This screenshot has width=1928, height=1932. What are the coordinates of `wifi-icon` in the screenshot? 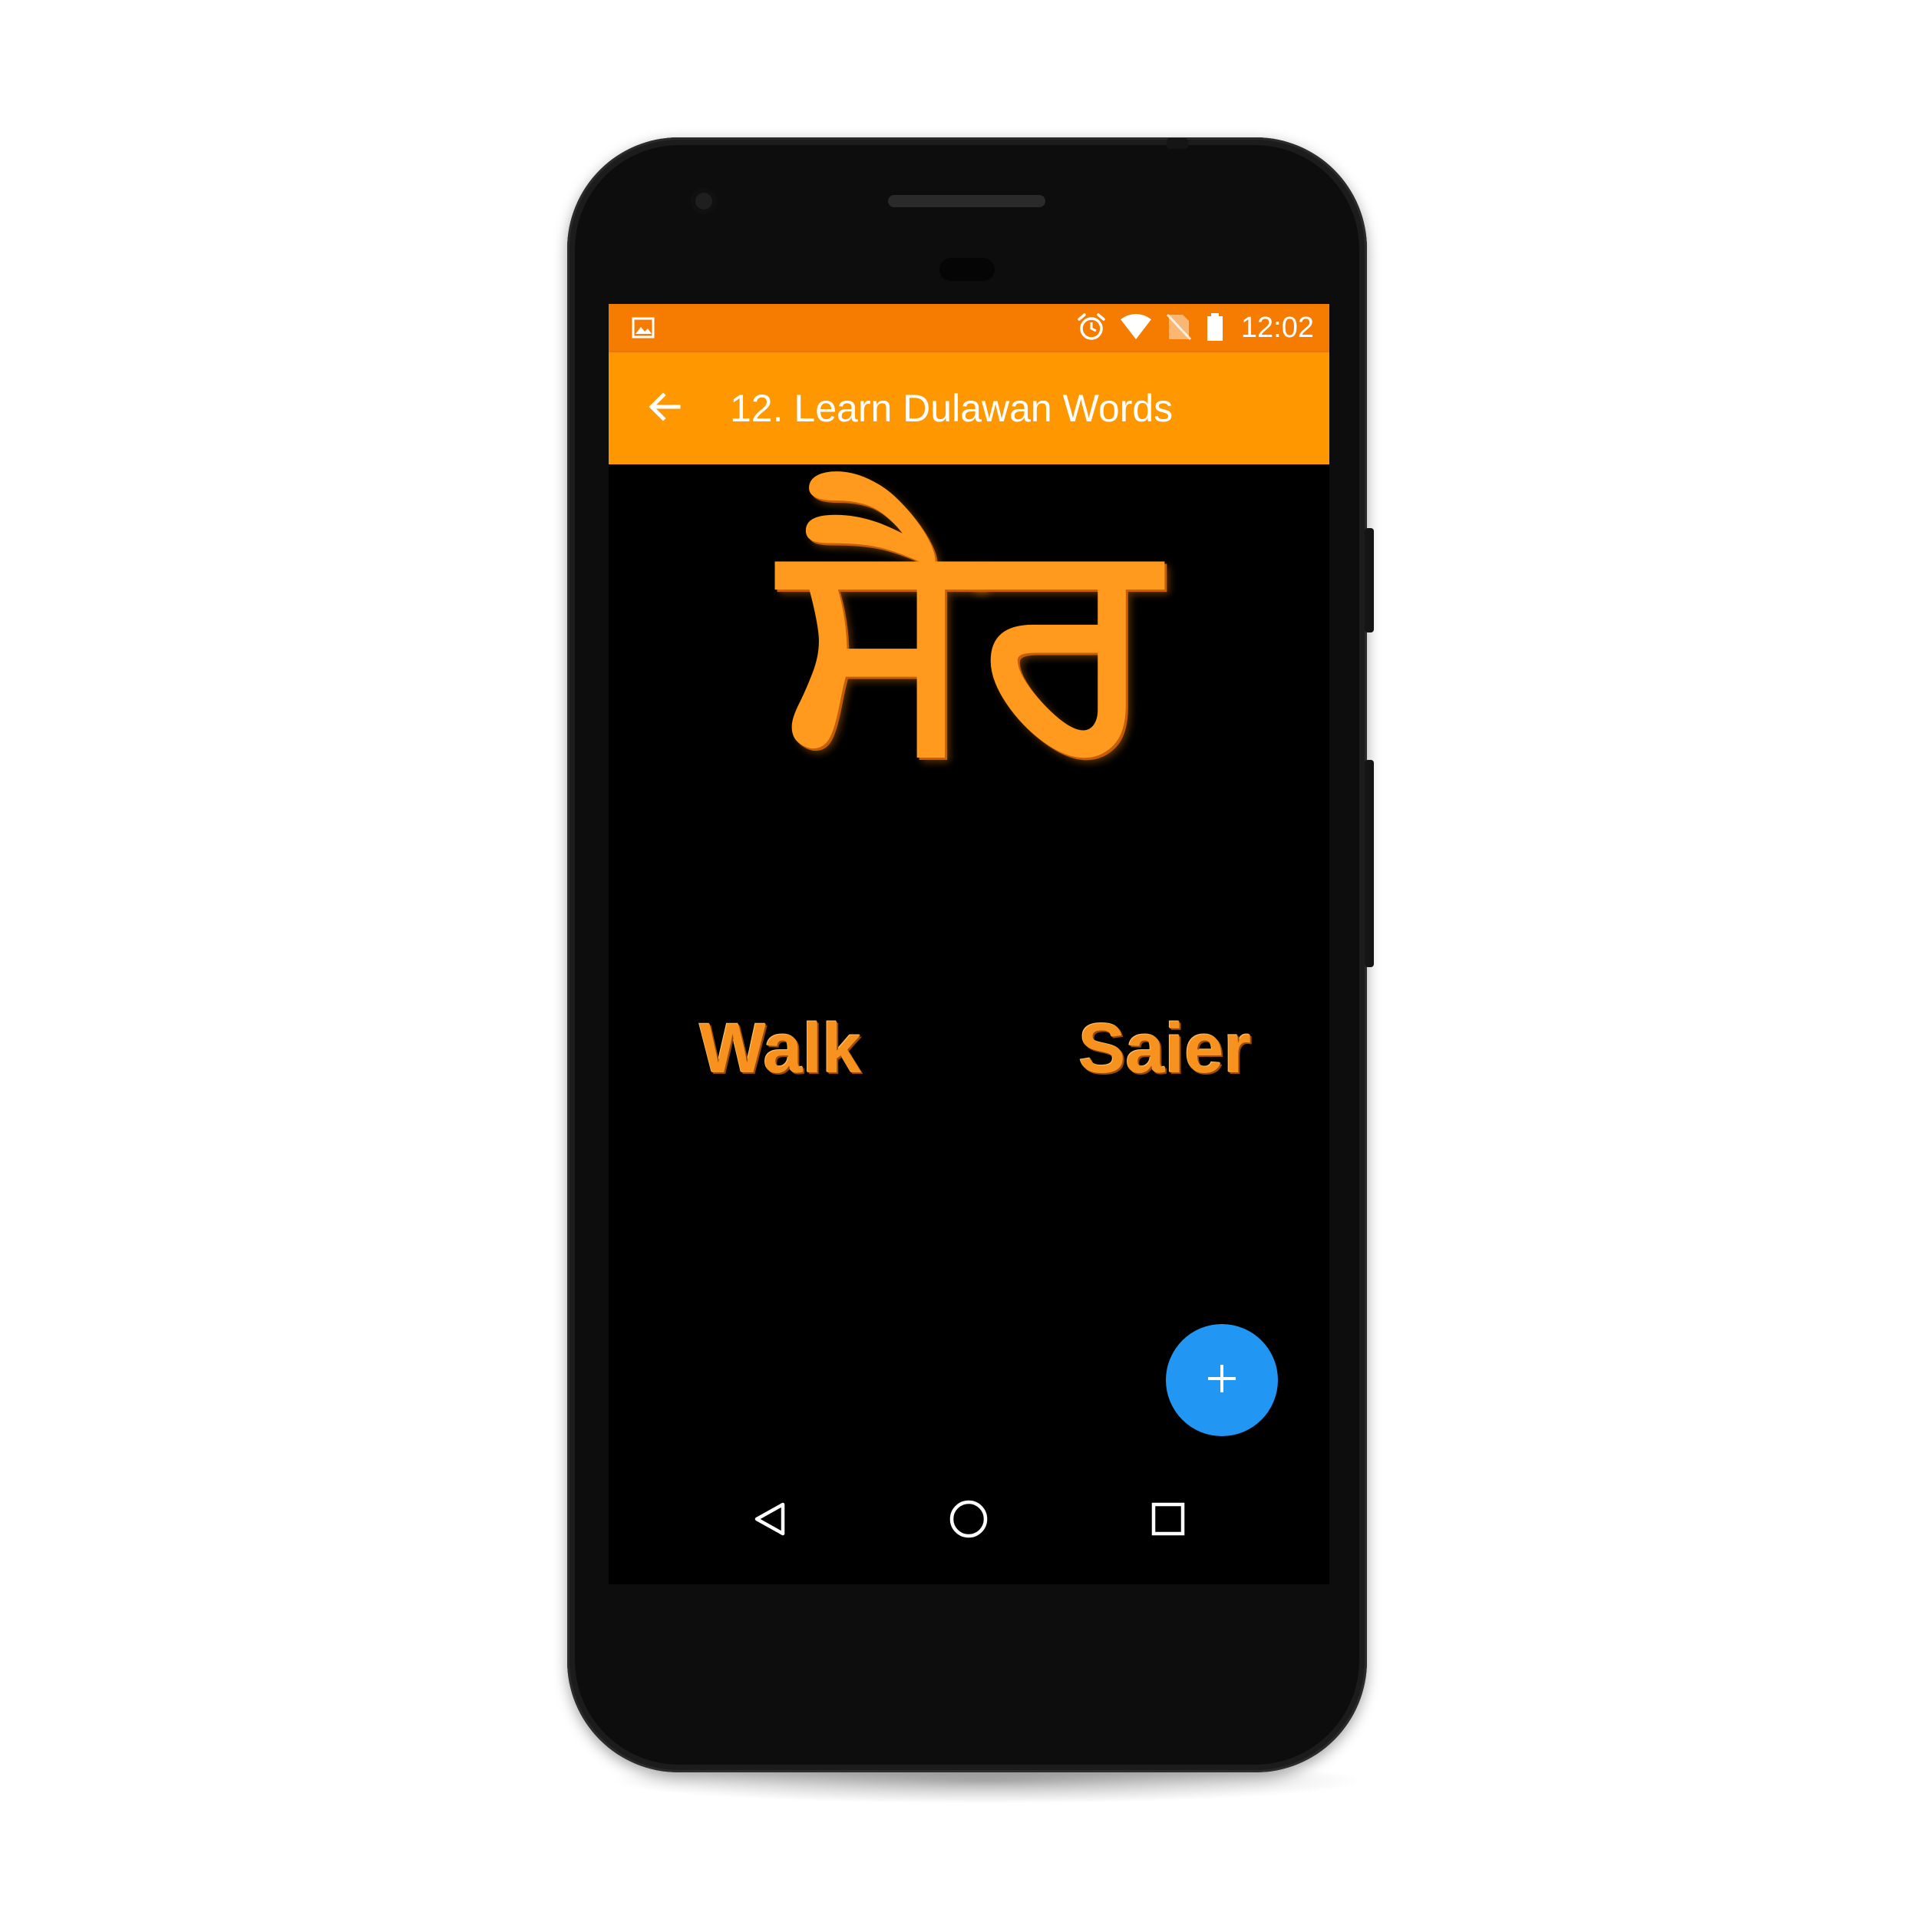 It's located at (1136, 328).